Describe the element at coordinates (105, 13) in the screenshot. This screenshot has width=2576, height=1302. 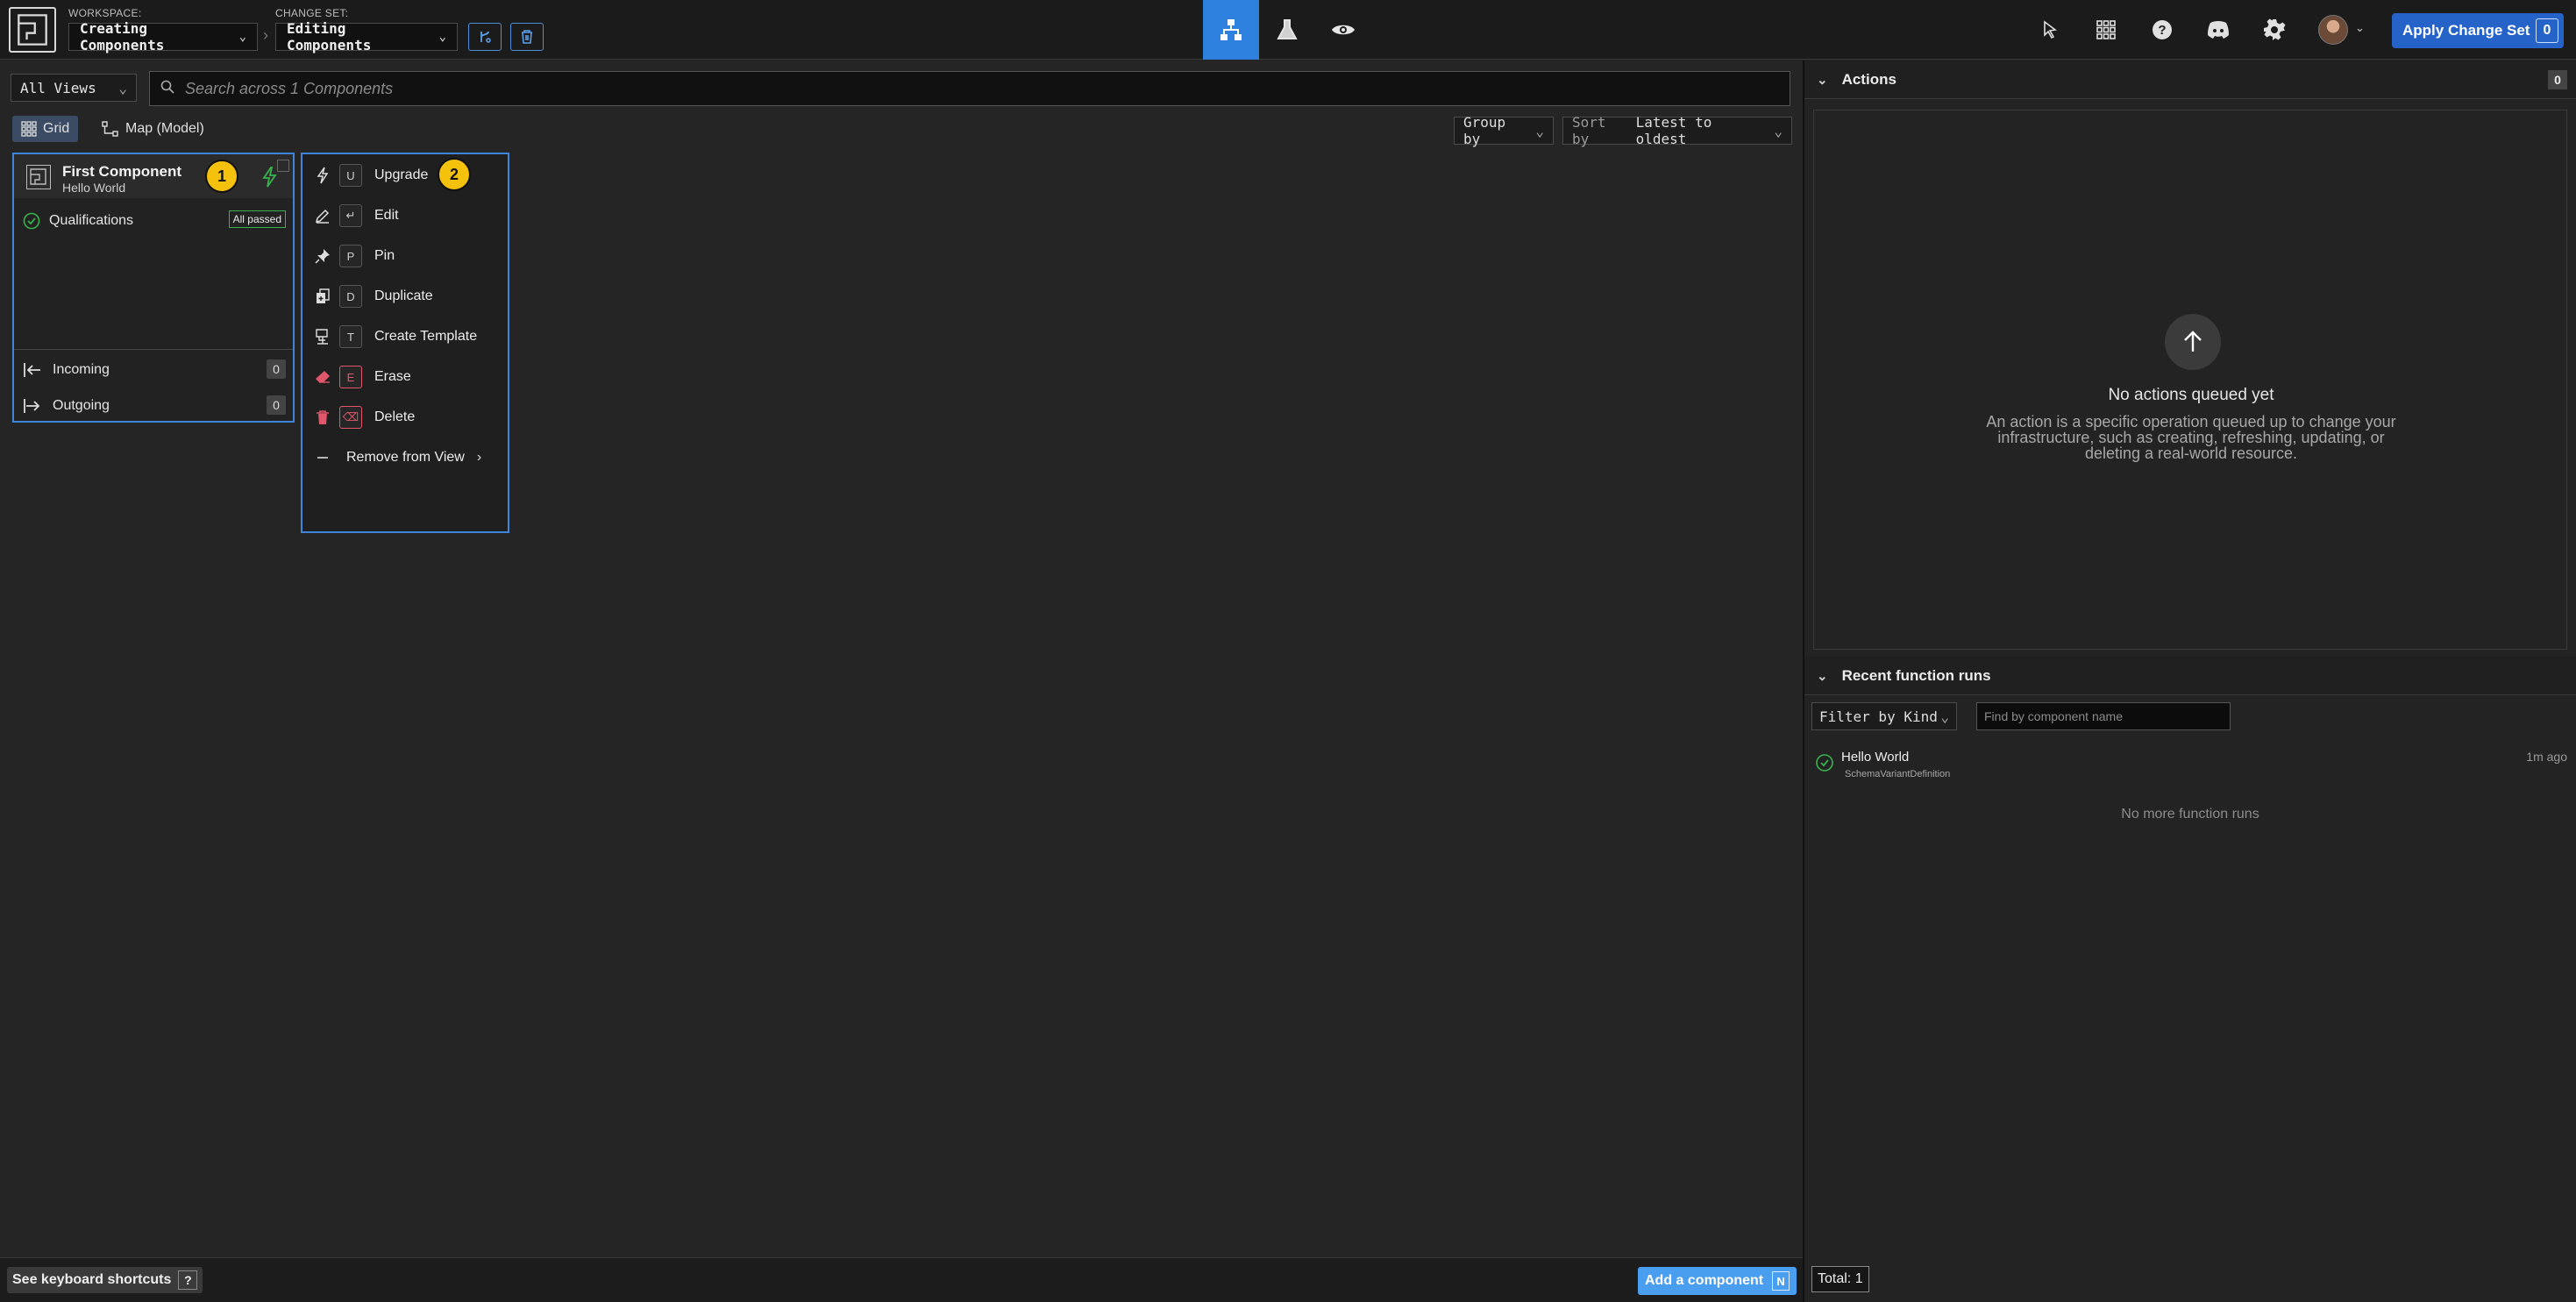
I see `workspace-label: WORKSPACE:` at that location.